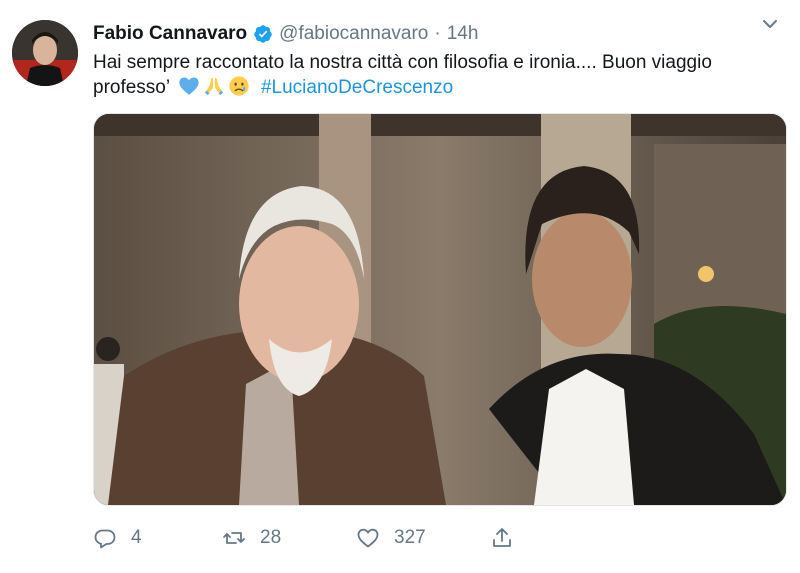 The height and width of the screenshot is (573, 800). What do you see at coordinates (463, 34) in the screenshot?
I see `tweet-timestamp: 14h` at bounding box center [463, 34].